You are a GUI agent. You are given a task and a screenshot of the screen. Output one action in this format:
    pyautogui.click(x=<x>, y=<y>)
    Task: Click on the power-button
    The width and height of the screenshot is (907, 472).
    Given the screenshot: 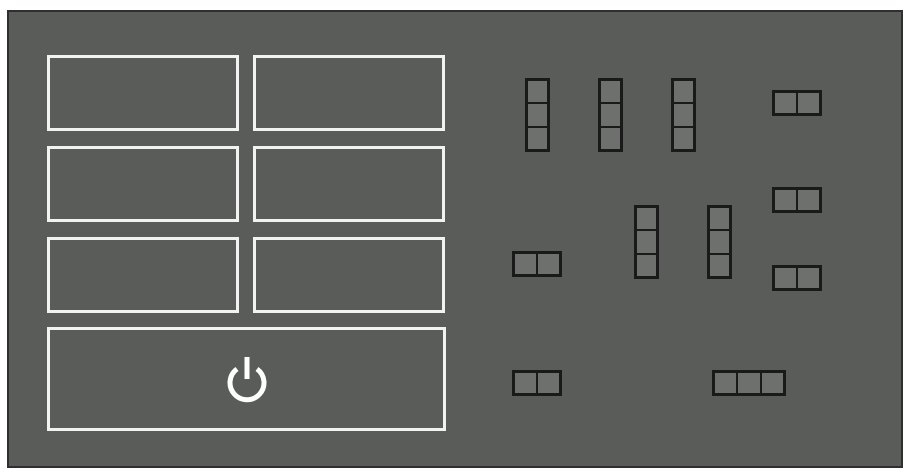 What is the action you would take?
    pyautogui.click(x=246, y=379)
    